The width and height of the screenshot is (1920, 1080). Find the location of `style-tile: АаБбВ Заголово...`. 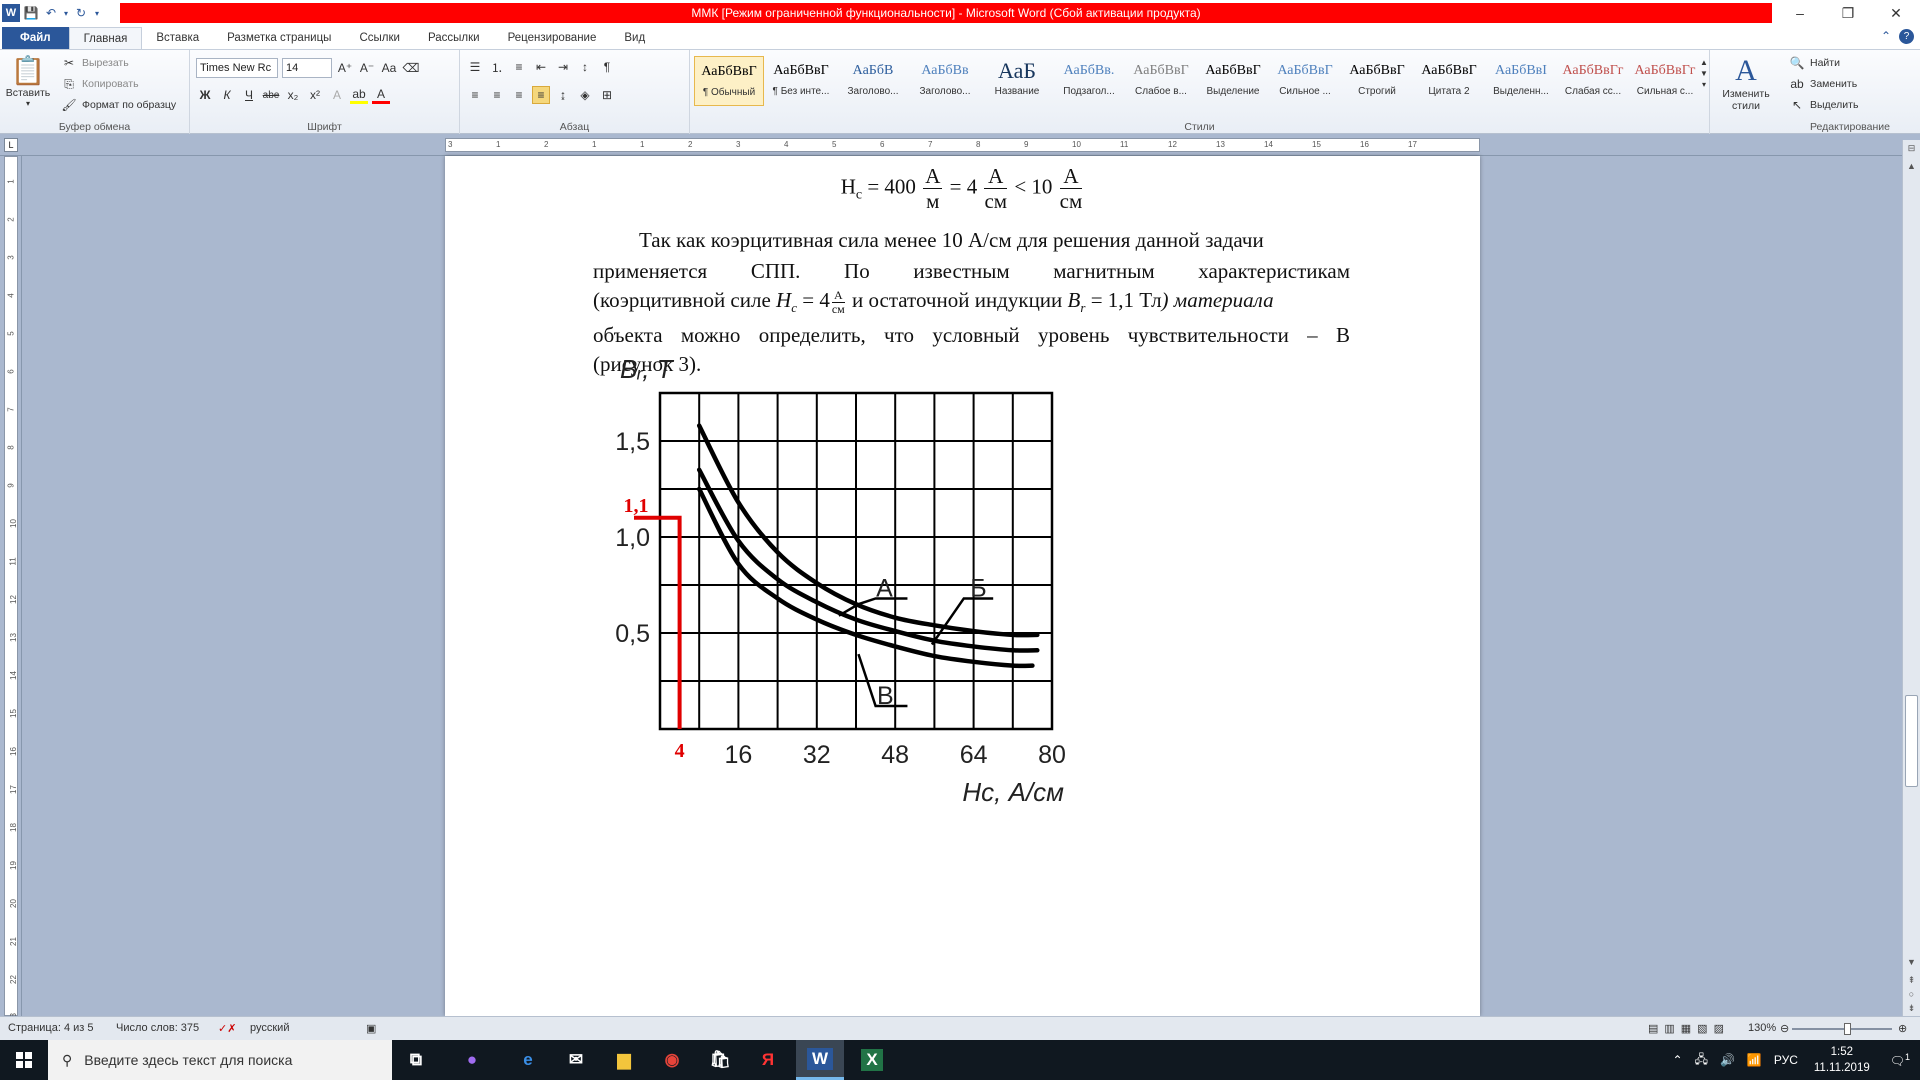

style-tile: АаБбВ Заголово... is located at coordinates (873, 81).